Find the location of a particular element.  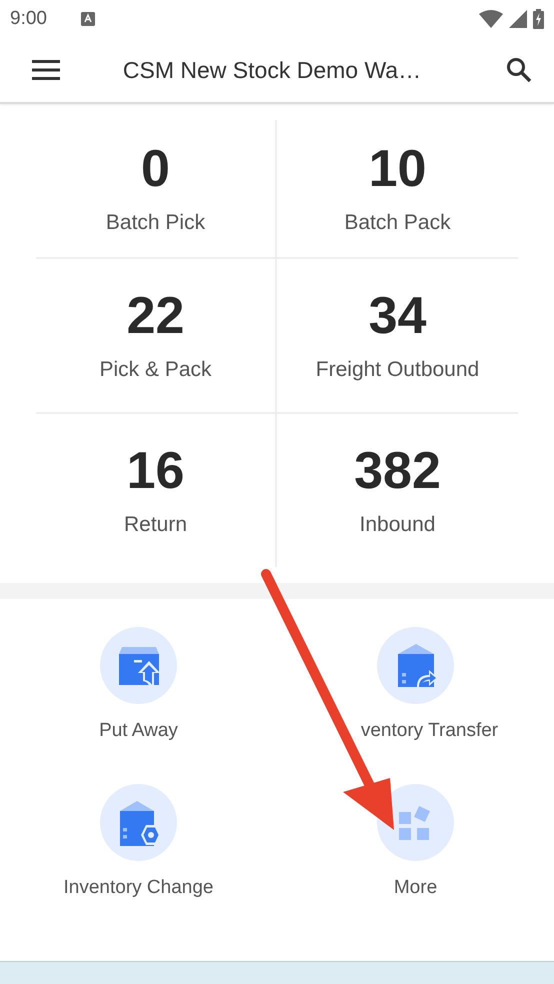

action-button: Inventory Change is located at coordinates (138, 841).